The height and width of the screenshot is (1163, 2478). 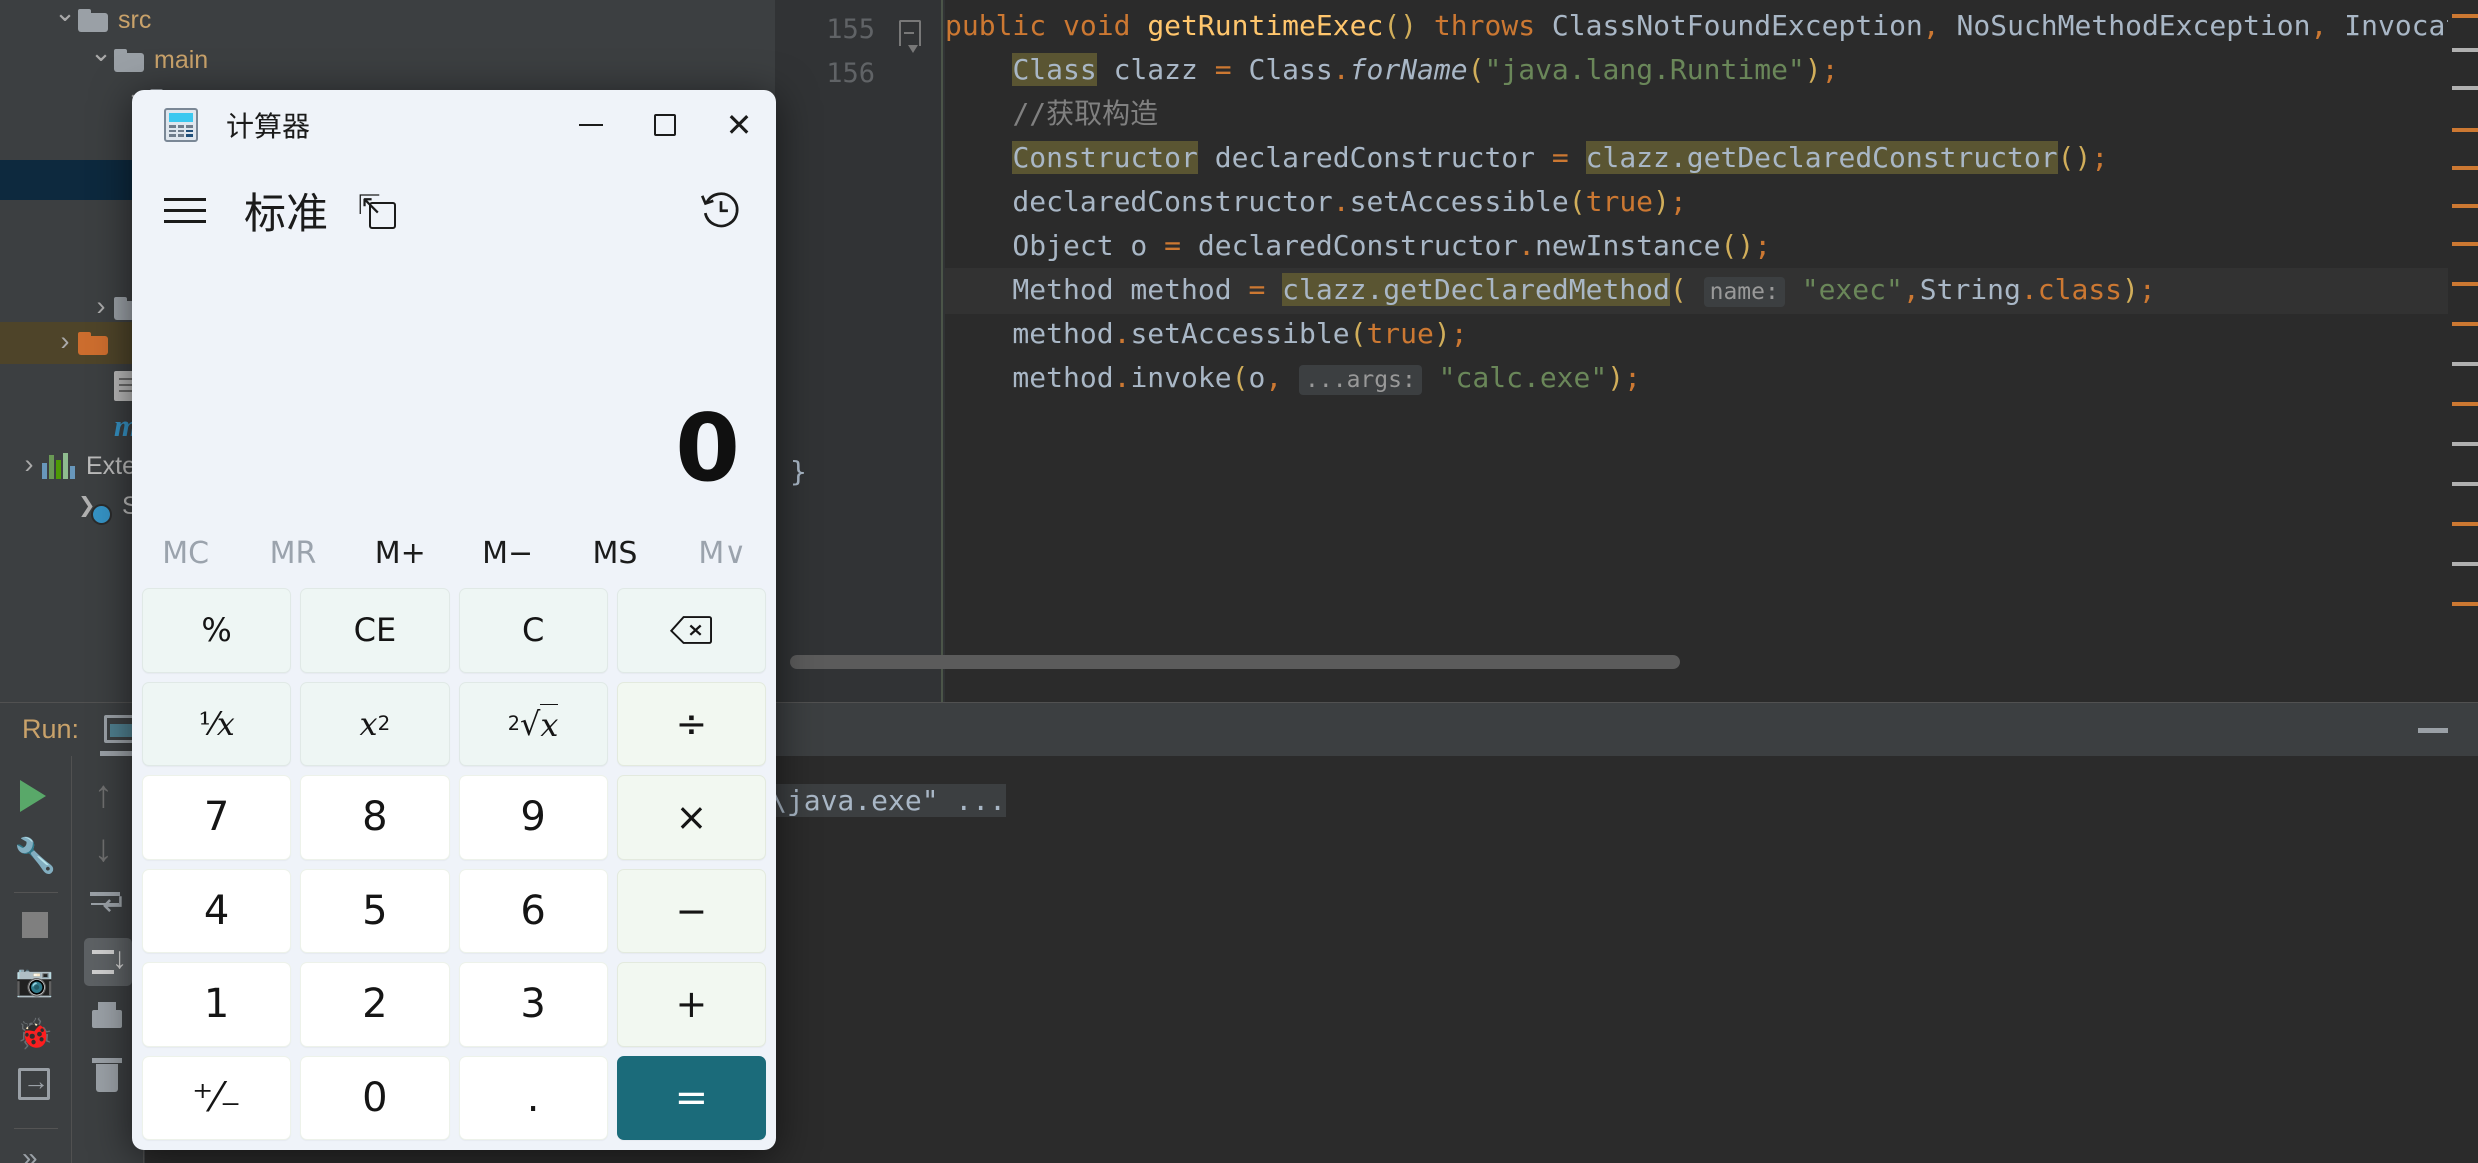 What do you see at coordinates (93, 343) in the screenshot?
I see `folder-icon-orange` at bounding box center [93, 343].